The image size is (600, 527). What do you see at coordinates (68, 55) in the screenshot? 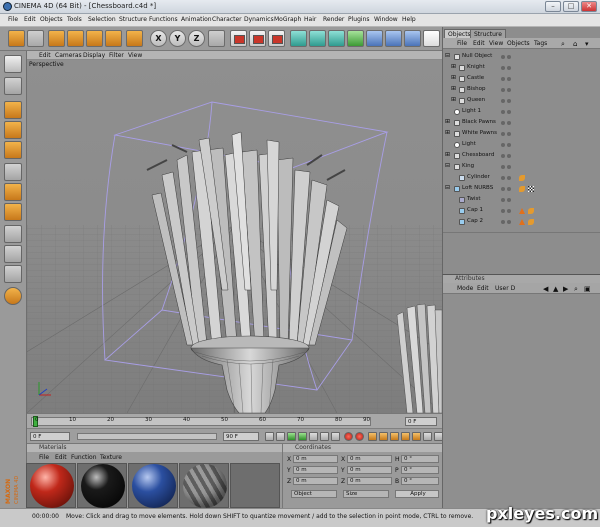
I see `viewport-menu-cameras: Cameras` at bounding box center [68, 55].